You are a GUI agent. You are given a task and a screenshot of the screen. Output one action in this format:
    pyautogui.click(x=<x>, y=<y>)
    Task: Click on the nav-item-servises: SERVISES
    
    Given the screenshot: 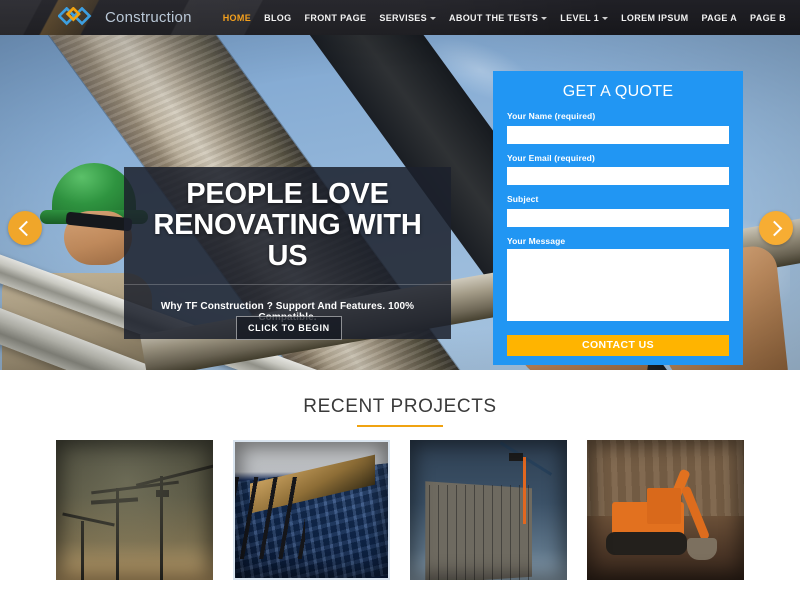 What is the action you would take?
    pyautogui.click(x=407, y=18)
    